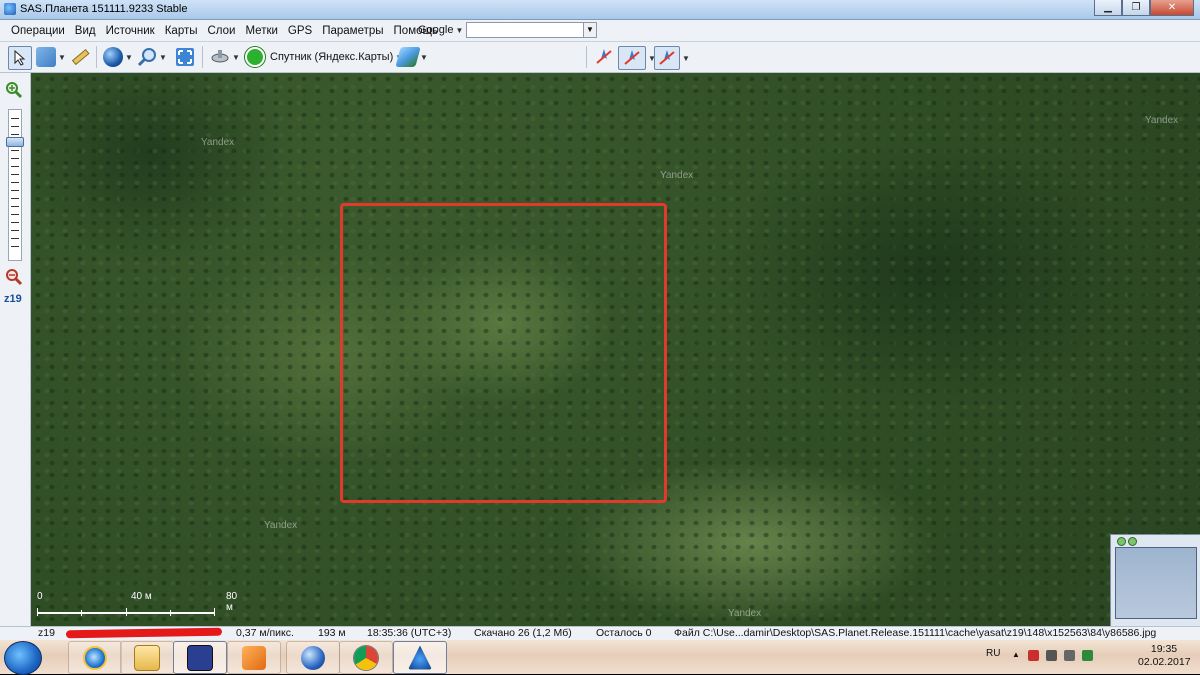 Image resolution: width=1200 pixels, height=675 pixels. What do you see at coordinates (624, 633) in the screenshot?
I see `status-remaining: Осталось 0` at bounding box center [624, 633].